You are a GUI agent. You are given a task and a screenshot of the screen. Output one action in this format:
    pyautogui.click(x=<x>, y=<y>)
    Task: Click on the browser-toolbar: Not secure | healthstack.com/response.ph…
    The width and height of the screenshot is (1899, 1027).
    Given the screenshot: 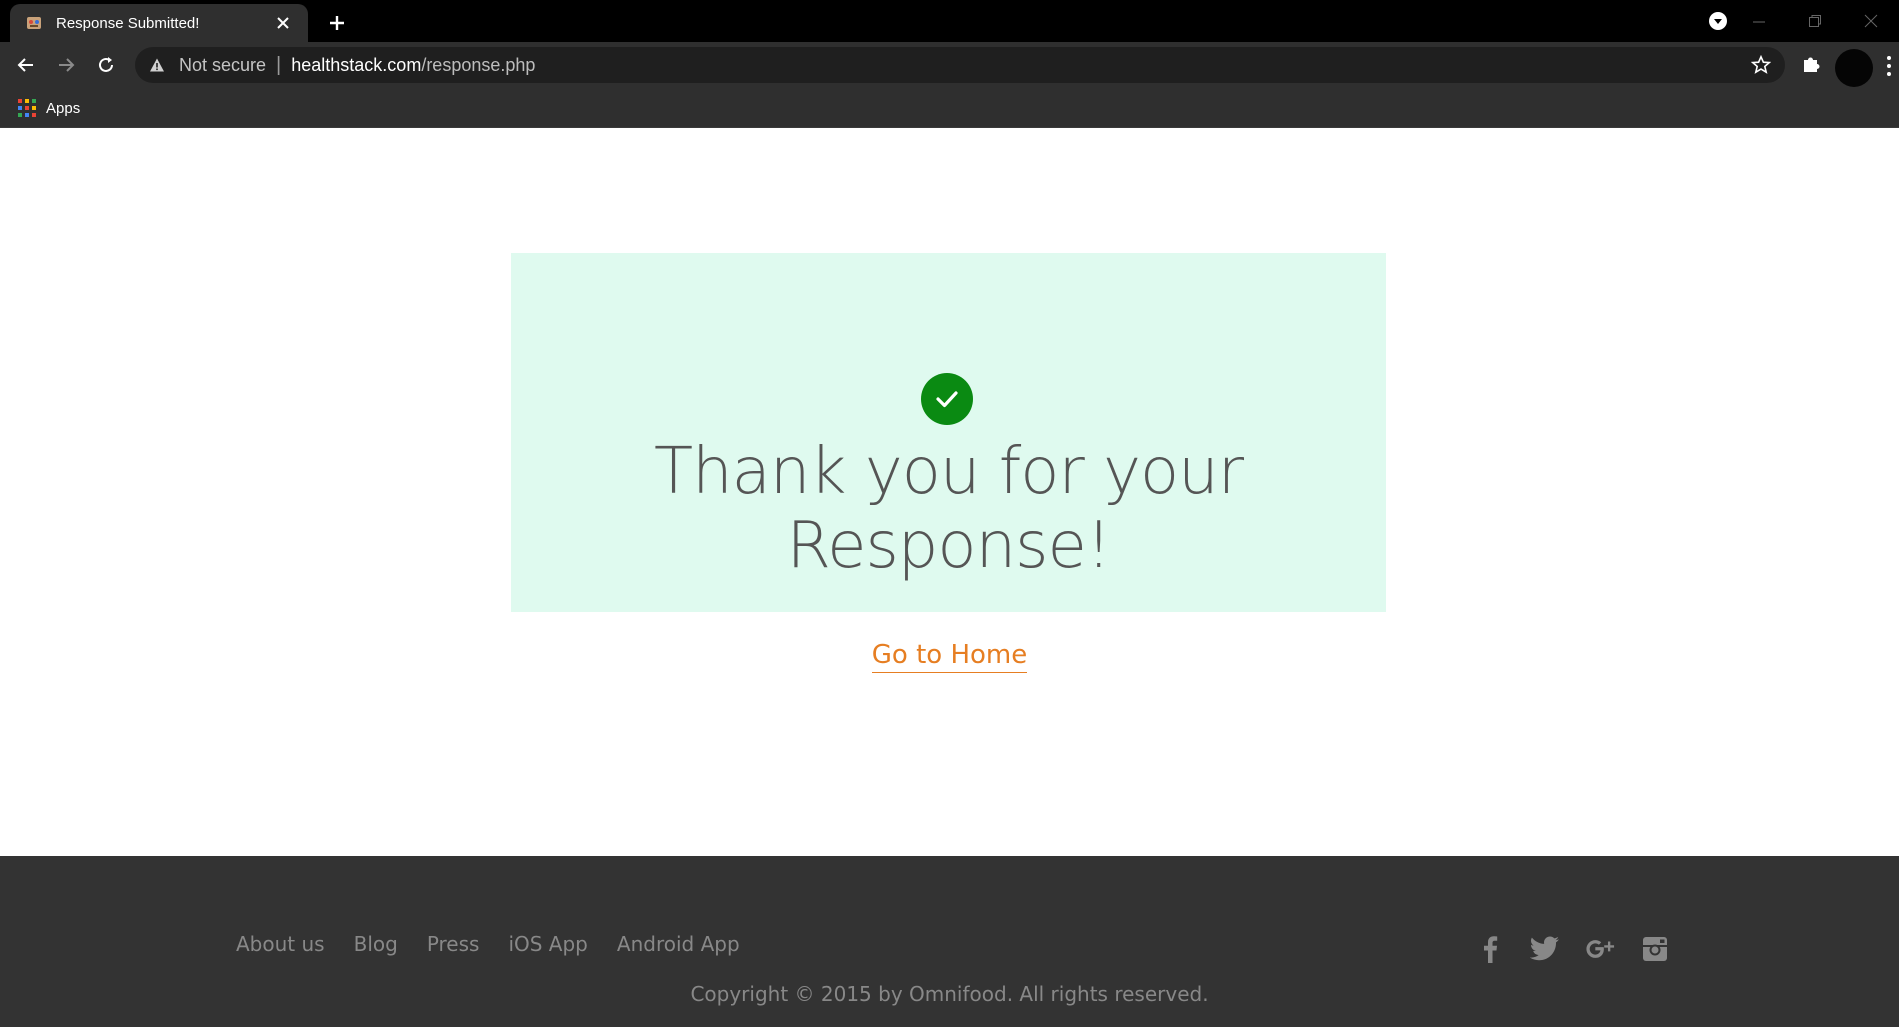 What is the action you would take?
    pyautogui.click(x=949, y=65)
    